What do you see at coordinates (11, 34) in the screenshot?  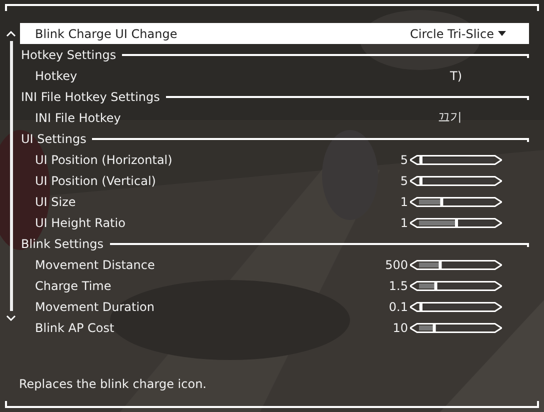 I see `scroll-up-icon` at bounding box center [11, 34].